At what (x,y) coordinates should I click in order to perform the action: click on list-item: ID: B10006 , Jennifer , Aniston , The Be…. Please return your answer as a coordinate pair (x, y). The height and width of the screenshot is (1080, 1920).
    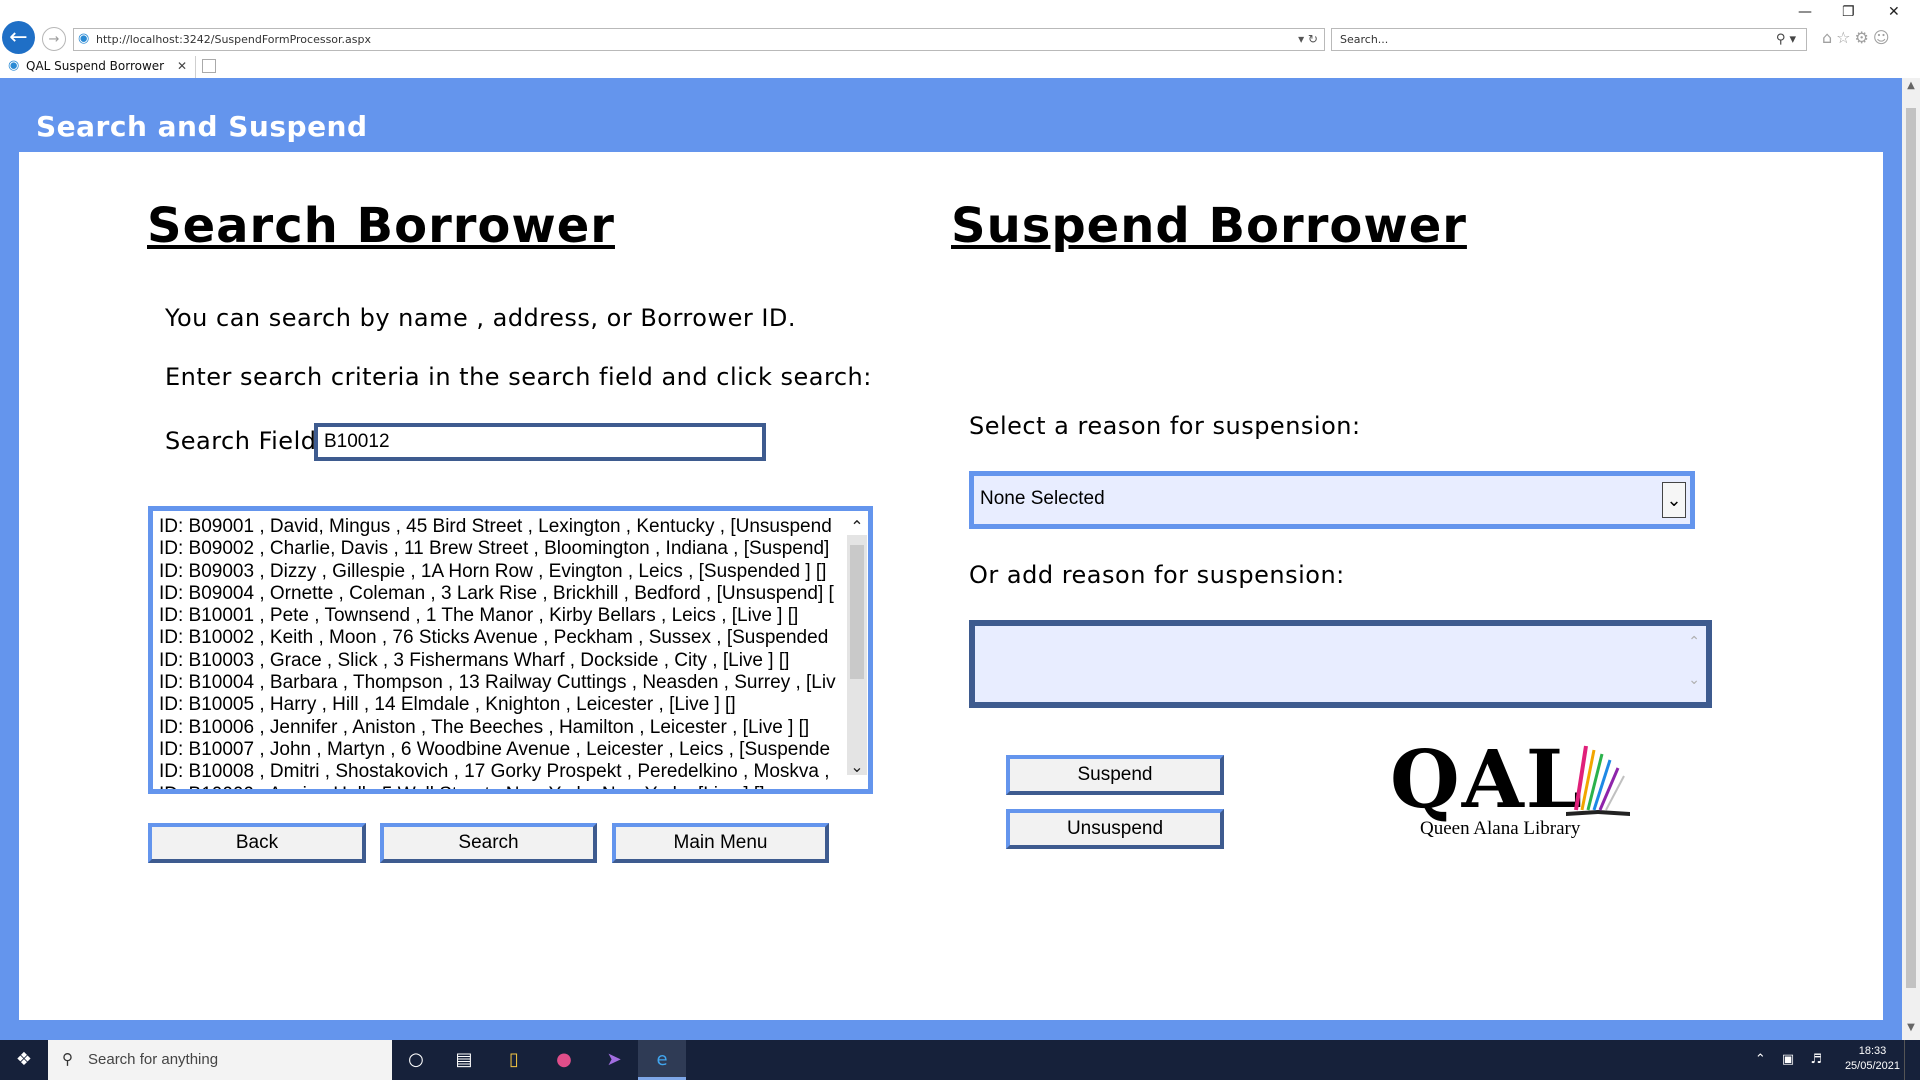
    Looking at the image, I should click on (504, 728).